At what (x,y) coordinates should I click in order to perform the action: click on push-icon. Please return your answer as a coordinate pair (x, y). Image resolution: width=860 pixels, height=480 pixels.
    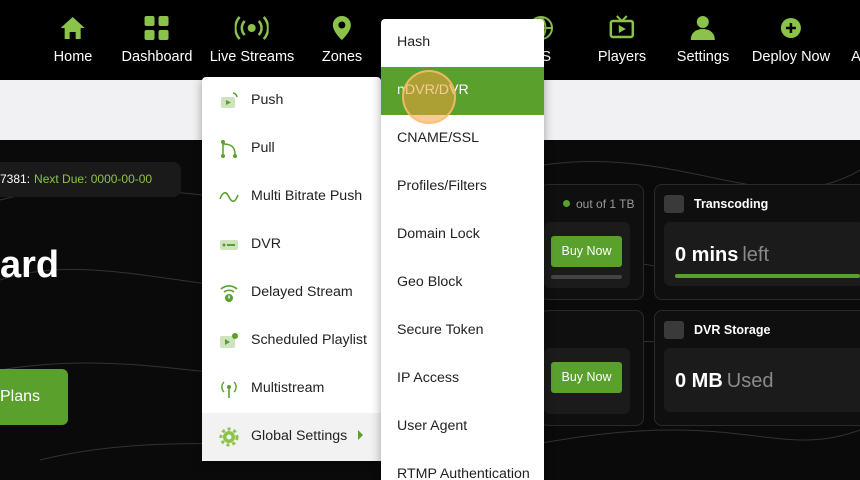
    Looking at the image, I should click on (229, 100).